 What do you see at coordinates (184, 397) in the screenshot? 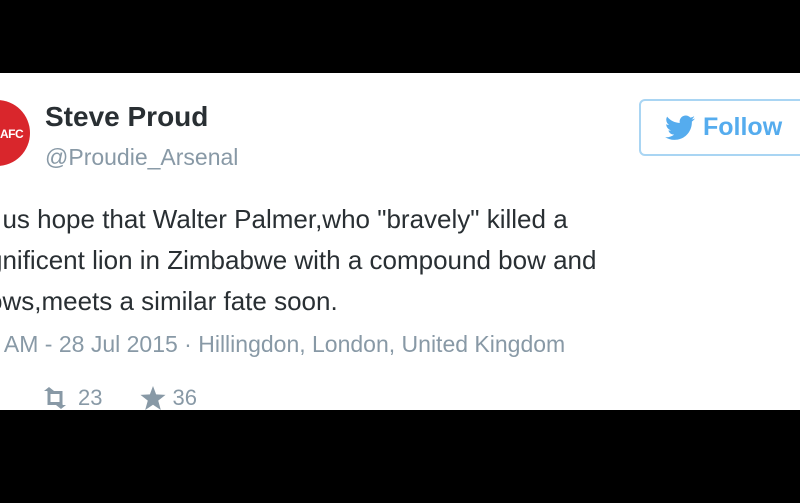
I see `favorite-count: 36` at bounding box center [184, 397].